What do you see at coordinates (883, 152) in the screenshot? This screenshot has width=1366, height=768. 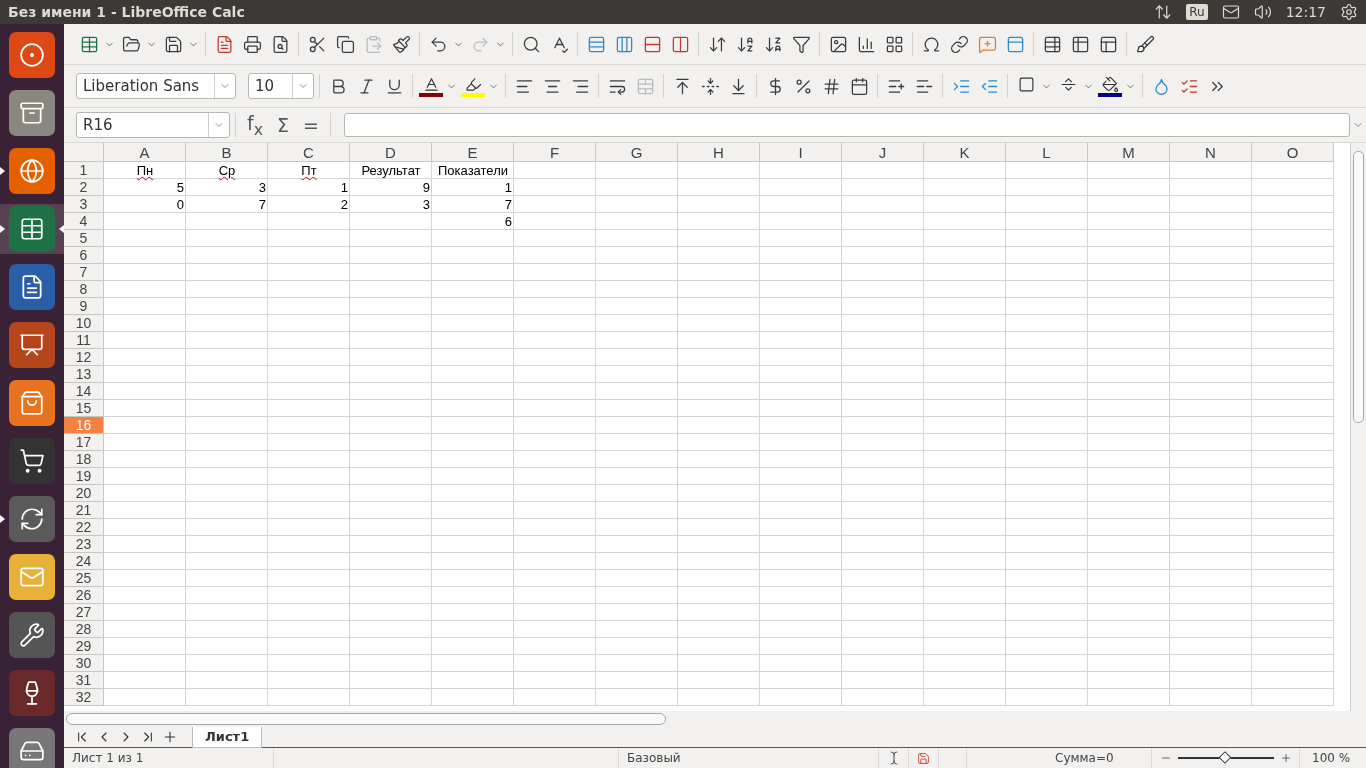 I see `column-header: J` at bounding box center [883, 152].